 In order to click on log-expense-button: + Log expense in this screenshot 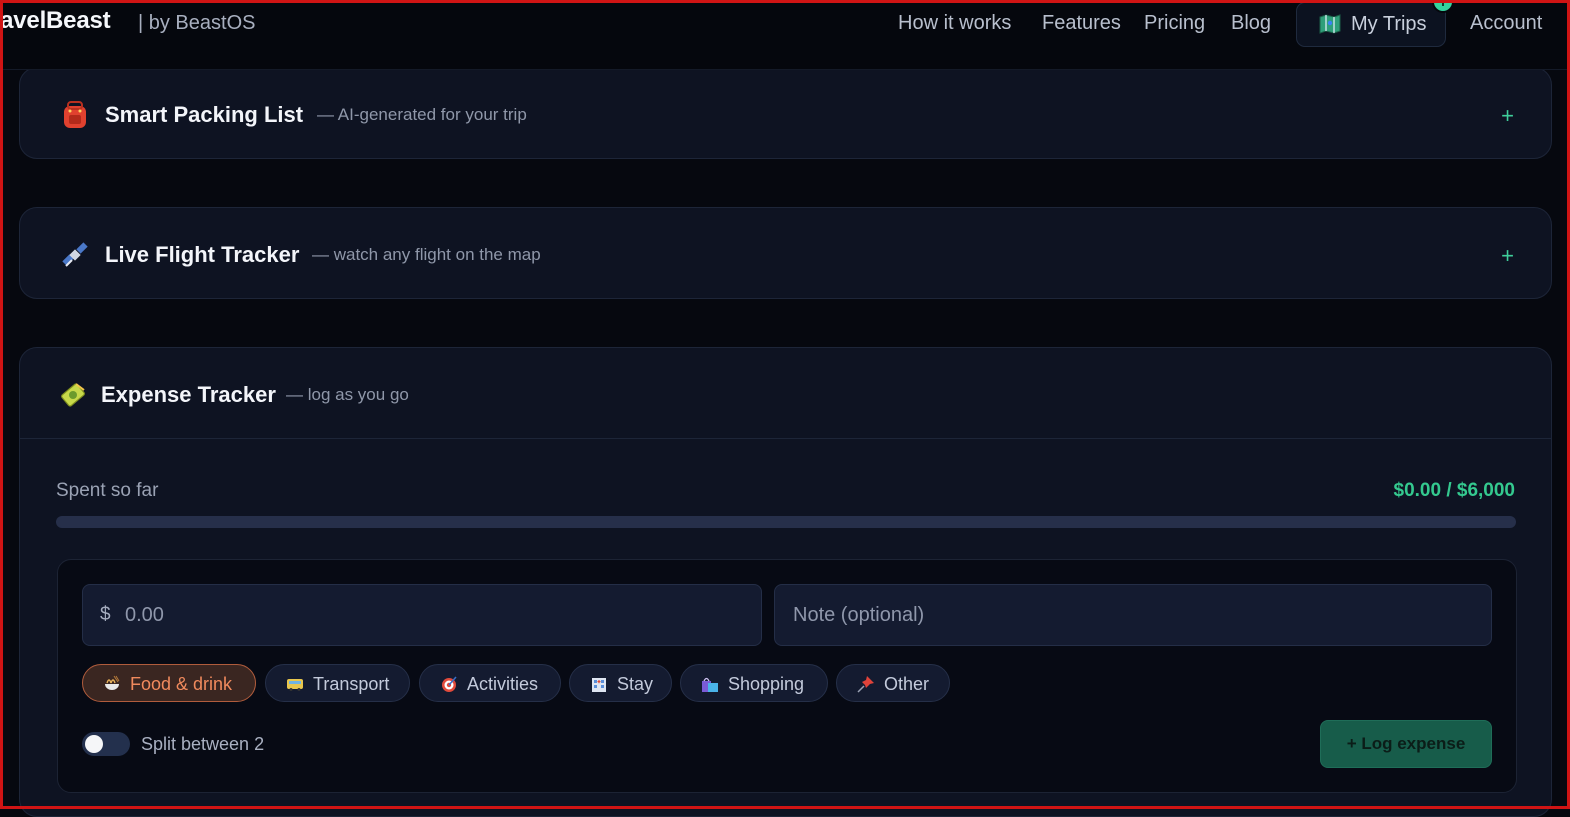, I will do `click(1406, 744)`.